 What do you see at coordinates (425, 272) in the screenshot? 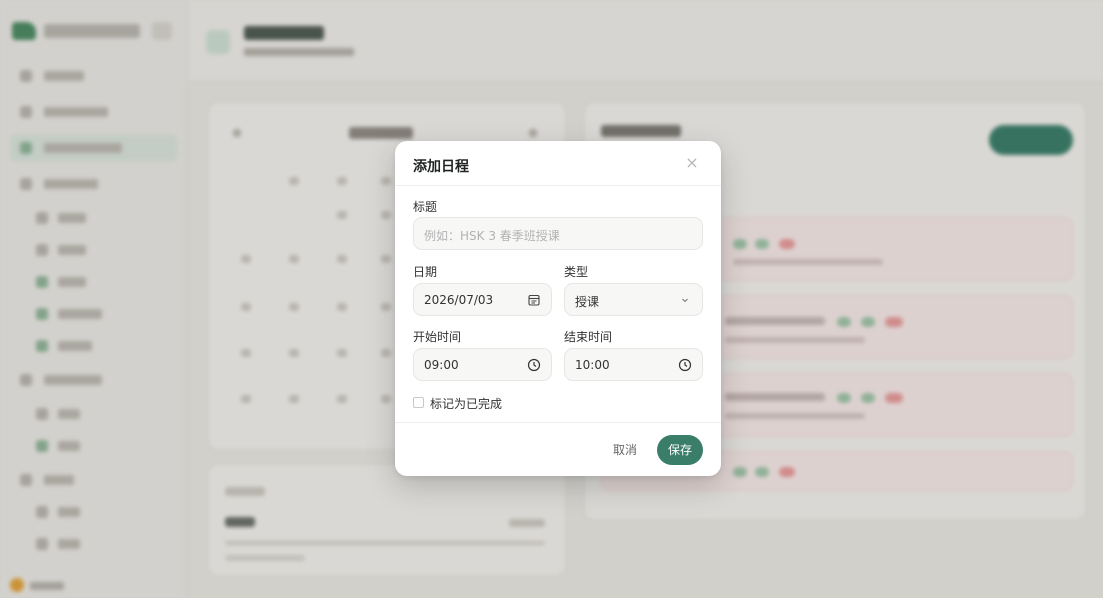
I see `date-label: 日期` at bounding box center [425, 272].